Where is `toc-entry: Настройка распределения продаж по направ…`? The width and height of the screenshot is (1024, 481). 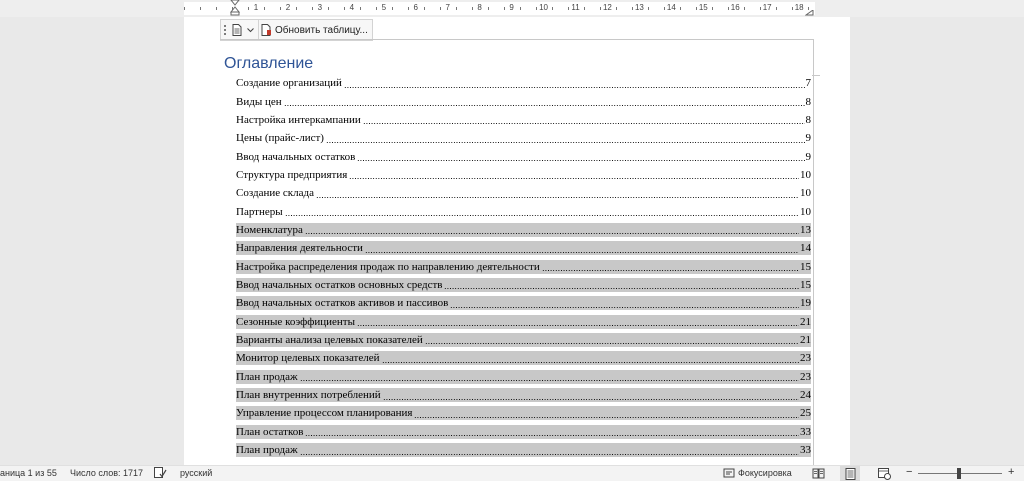
toc-entry: Настройка распределения продаж по направ… is located at coordinates (523, 266).